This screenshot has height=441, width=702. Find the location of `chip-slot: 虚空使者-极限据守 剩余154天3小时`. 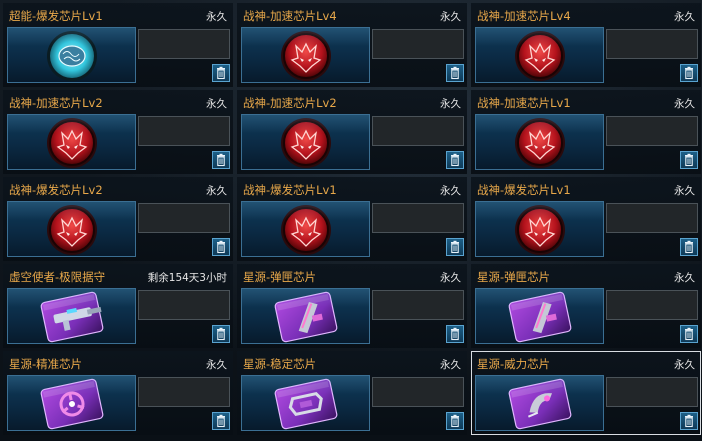

chip-slot: 虚空使者-极限据守 剩余154天3小时 is located at coordinates (118, 306).